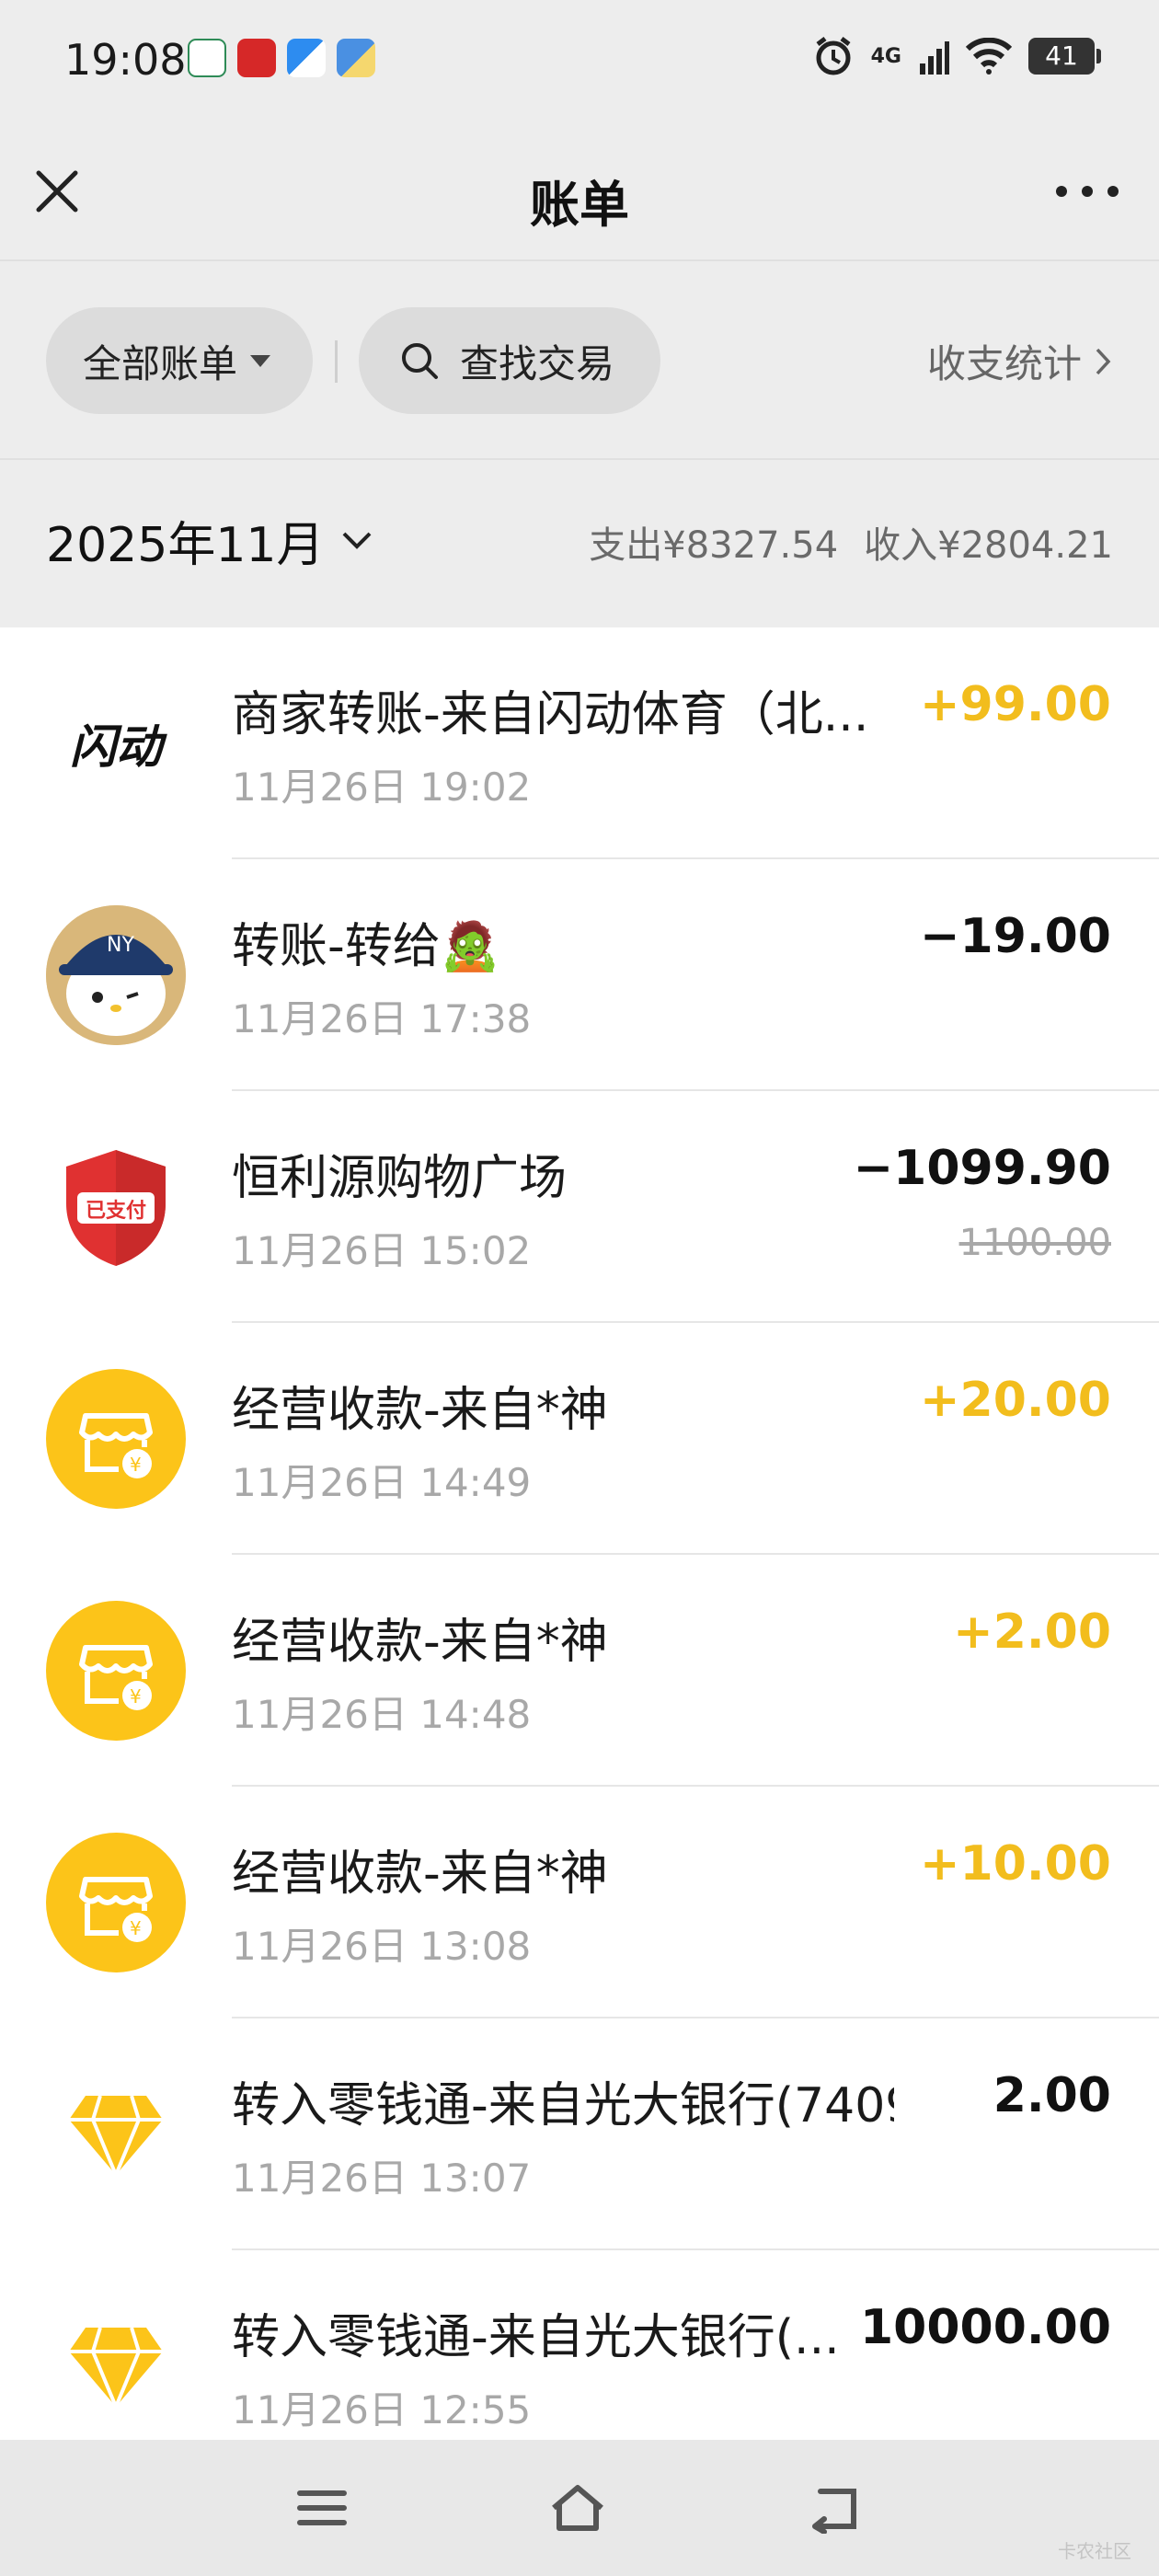  I want to click on blue-app-icon, so click(306, 58).